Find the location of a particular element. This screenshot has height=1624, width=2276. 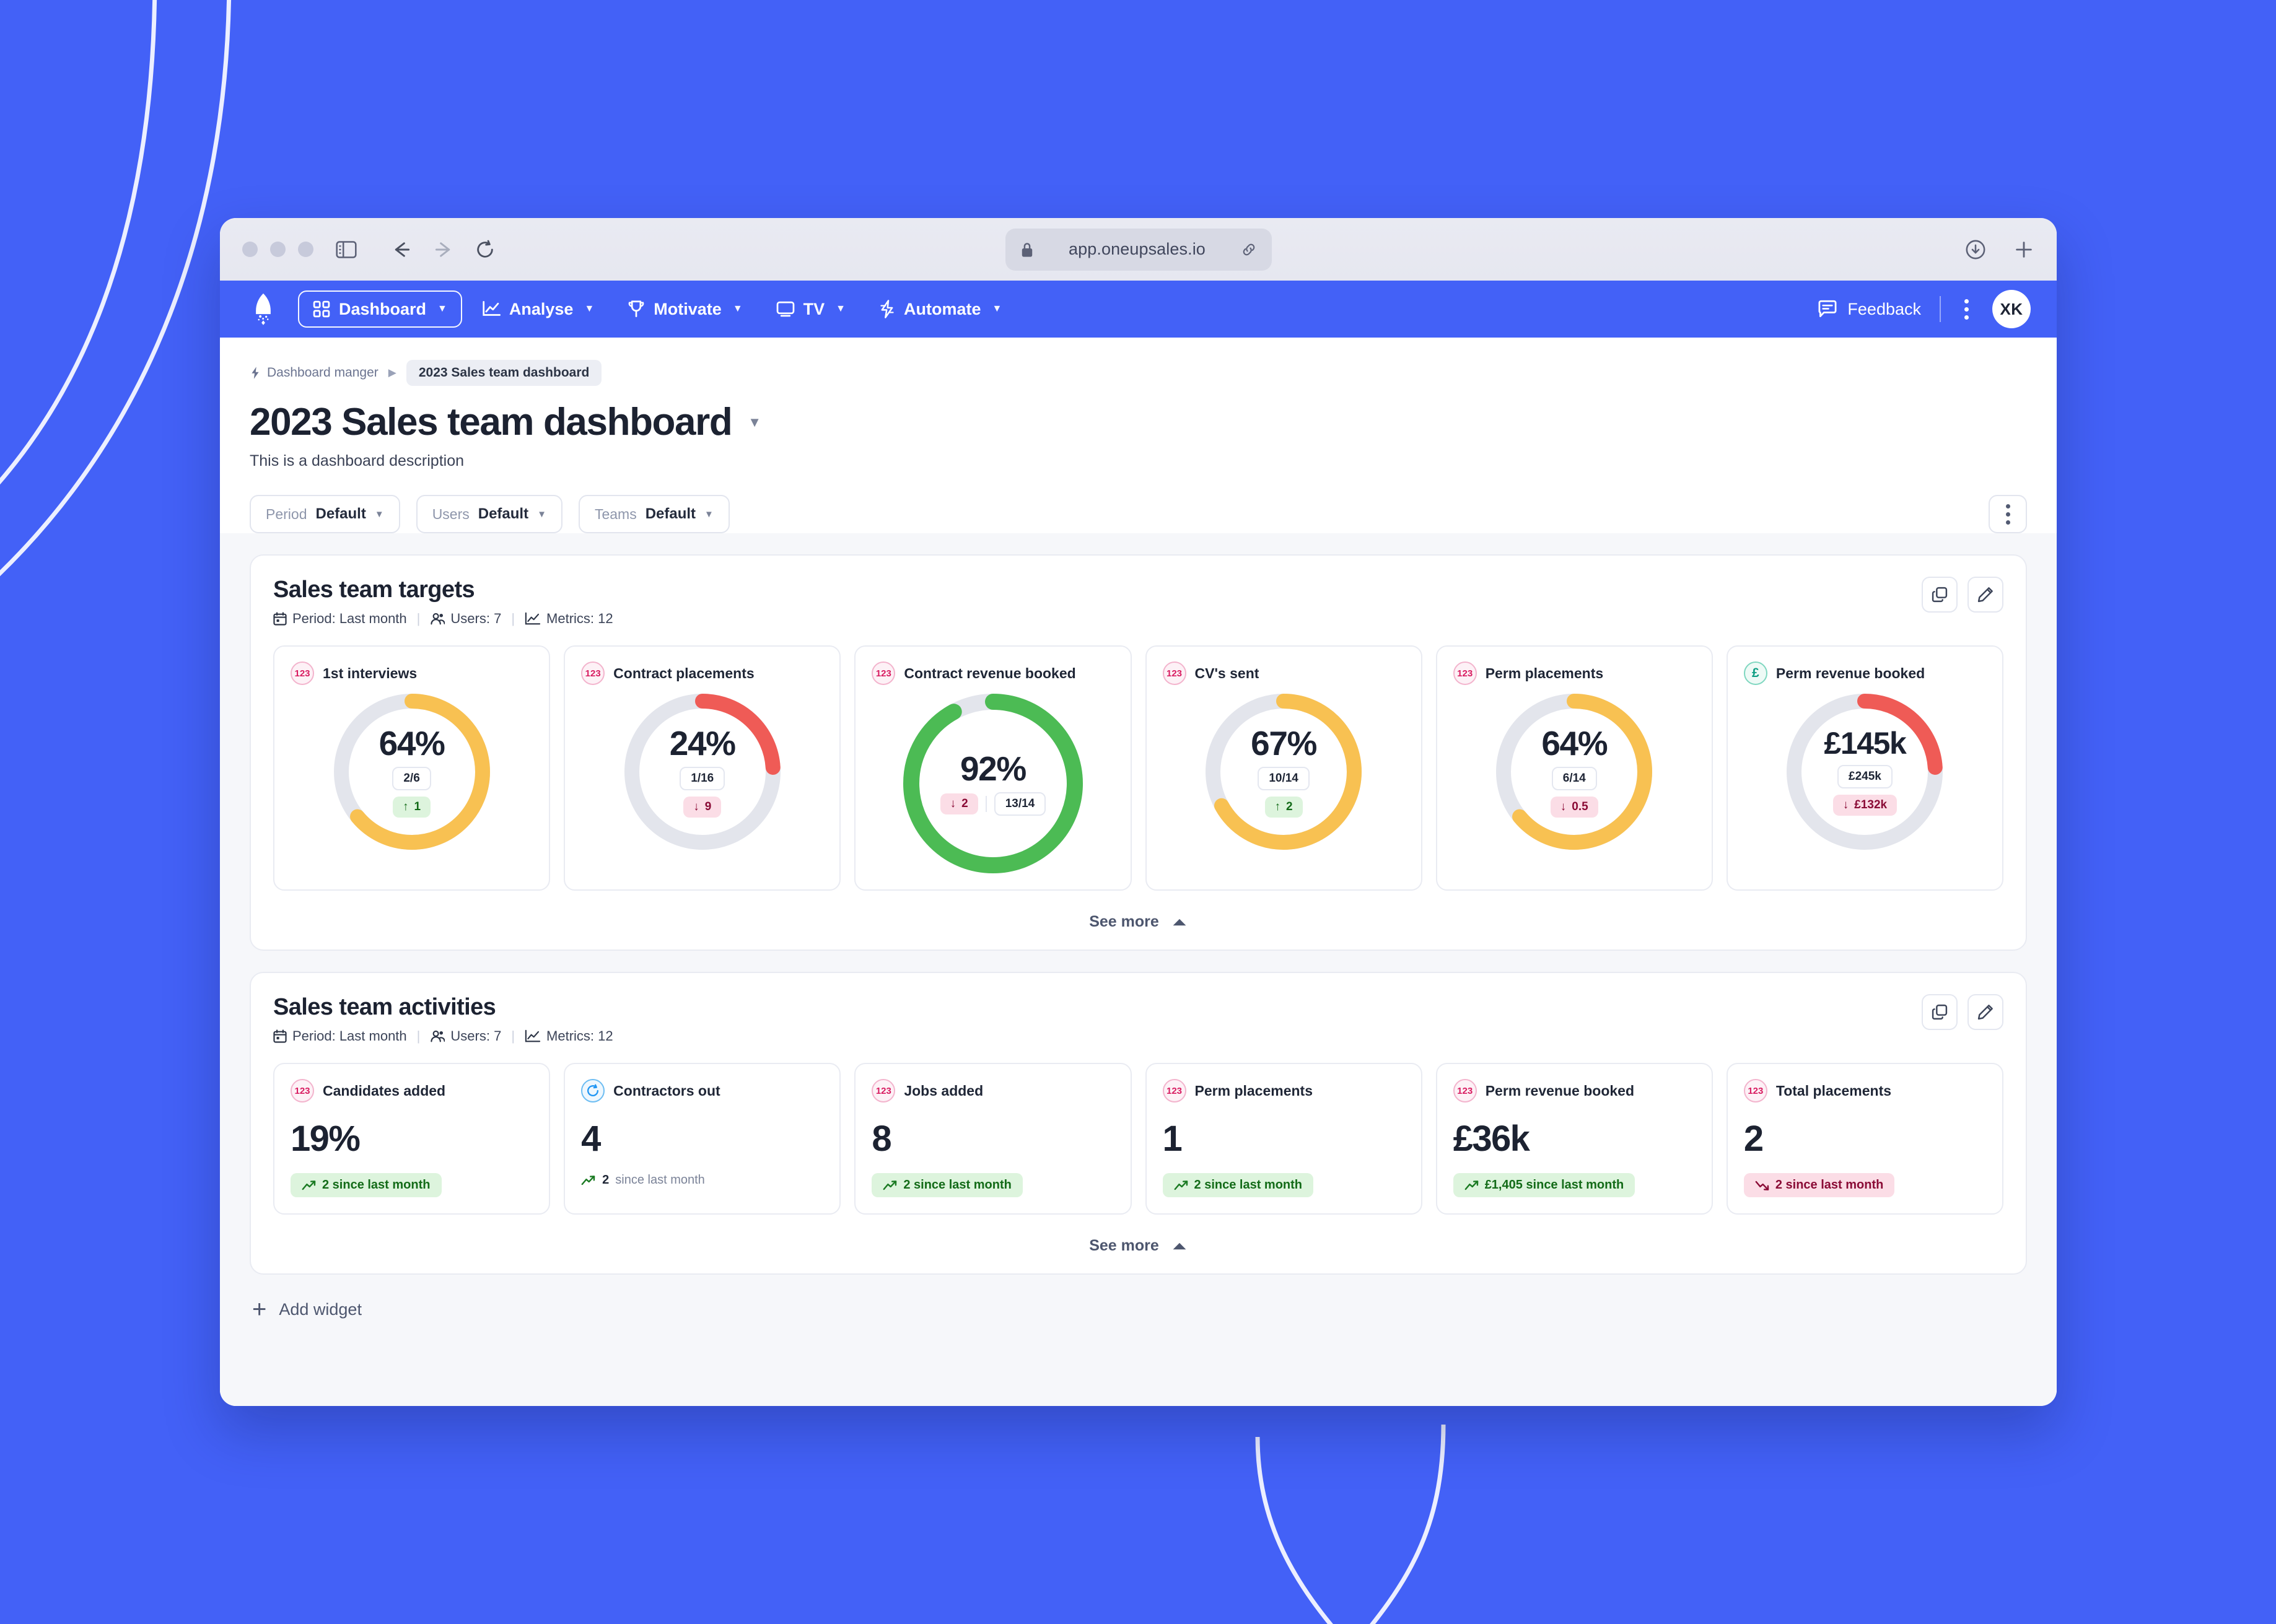

card-title: Contract placements is located at coordinates (684, 673).